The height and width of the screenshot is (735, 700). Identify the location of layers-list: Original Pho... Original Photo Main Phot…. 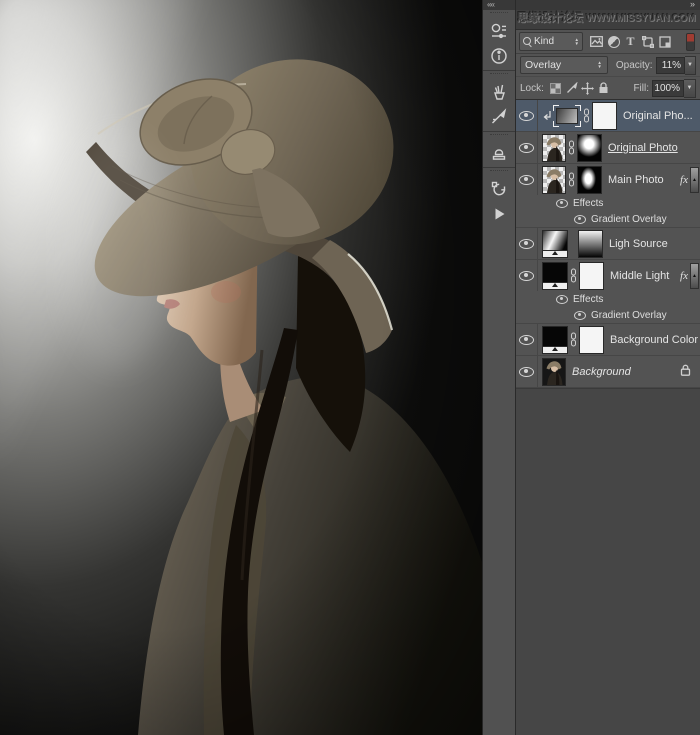
(608, 244).